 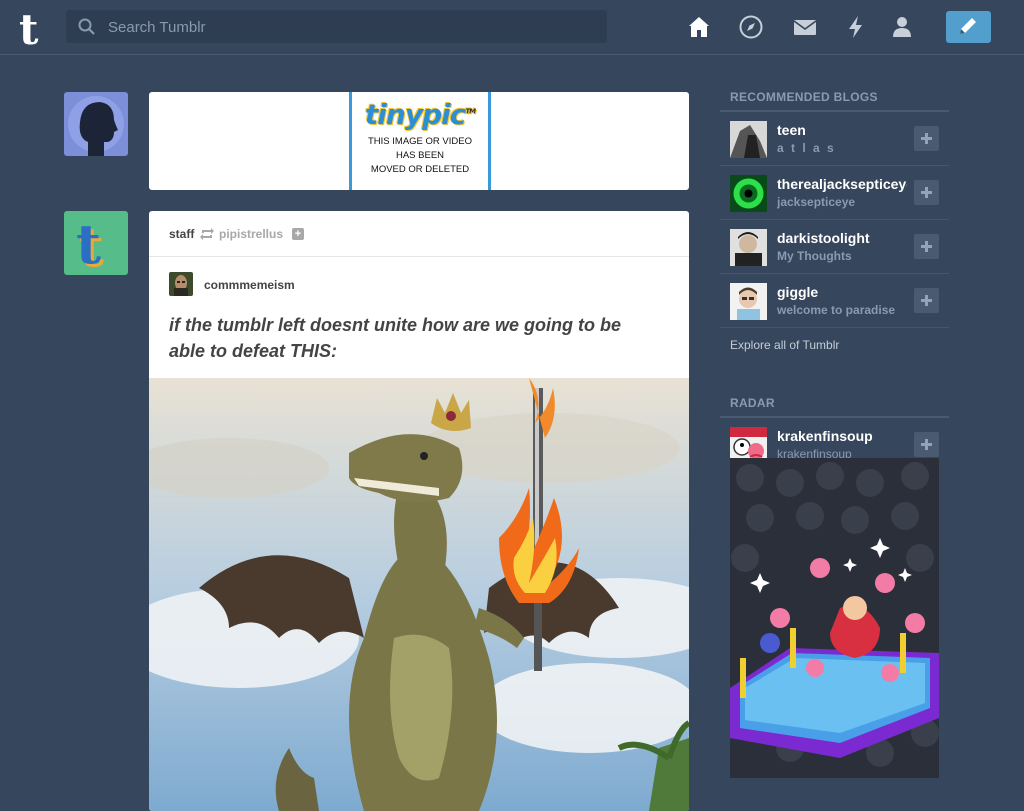 I want to click on blog-name: therealjacksepticeye, so click(x=842, y=184).